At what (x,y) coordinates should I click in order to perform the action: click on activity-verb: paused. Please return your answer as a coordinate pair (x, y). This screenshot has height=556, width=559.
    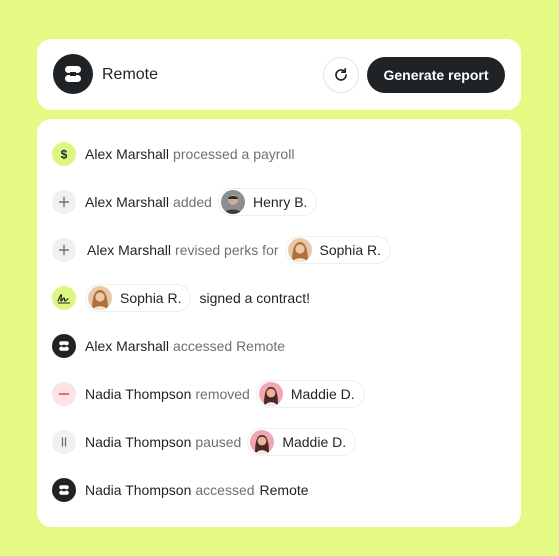
    Looking at the image, I should click on (218, 442).